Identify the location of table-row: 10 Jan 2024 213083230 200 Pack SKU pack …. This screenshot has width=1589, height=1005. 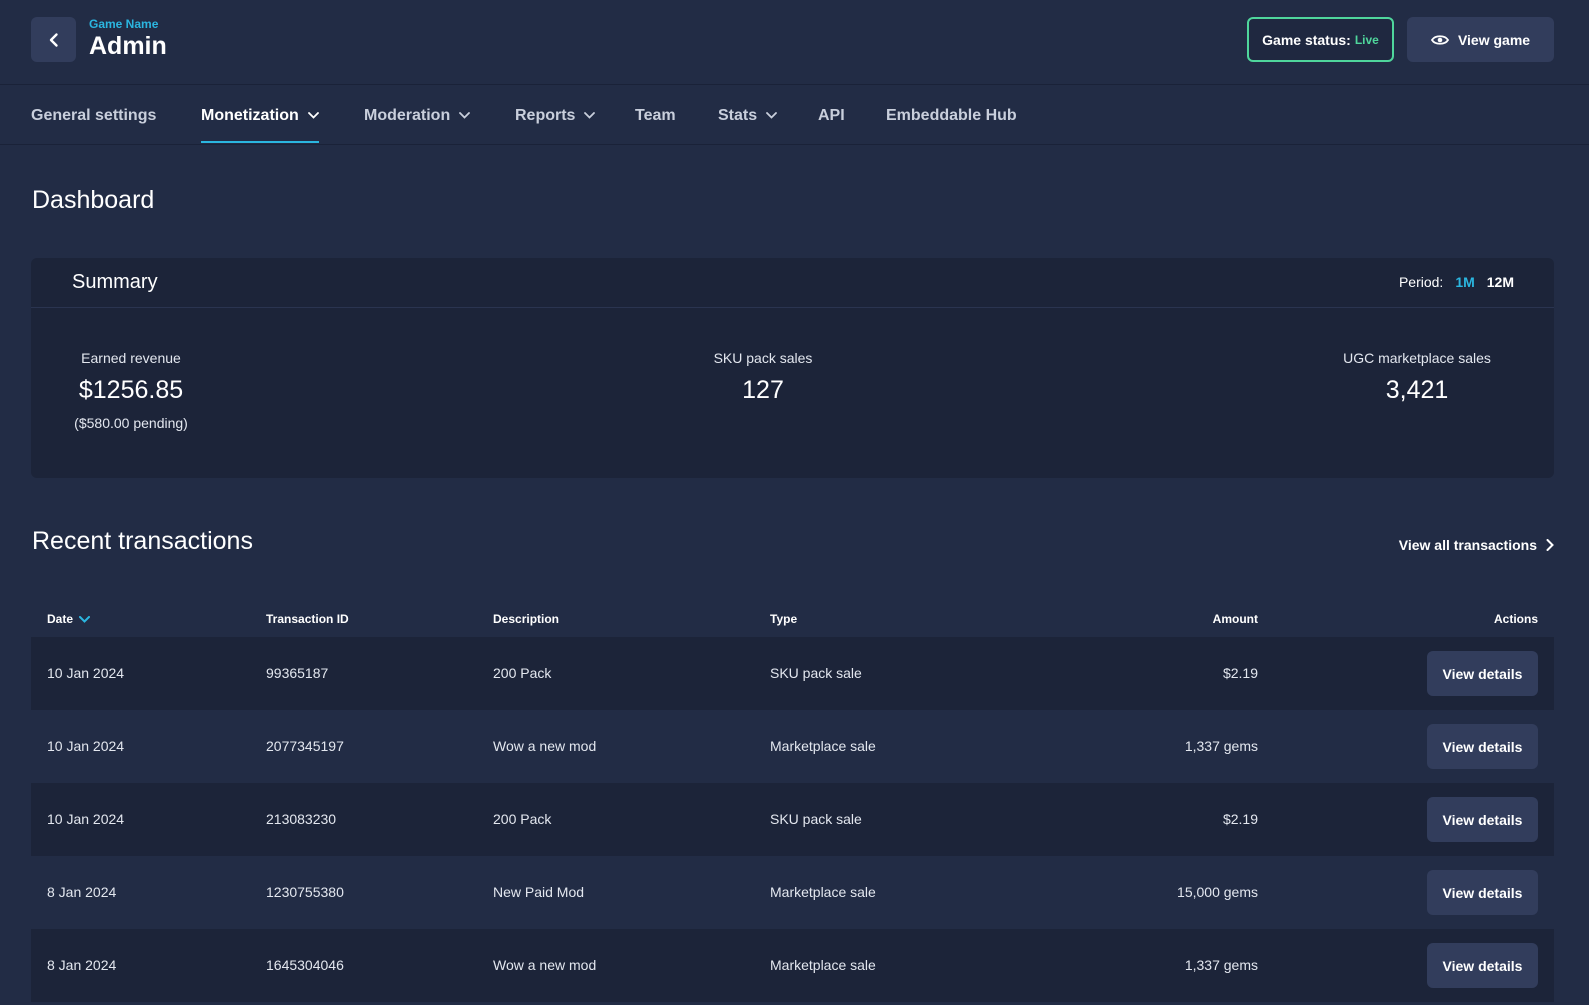
(792, 819).